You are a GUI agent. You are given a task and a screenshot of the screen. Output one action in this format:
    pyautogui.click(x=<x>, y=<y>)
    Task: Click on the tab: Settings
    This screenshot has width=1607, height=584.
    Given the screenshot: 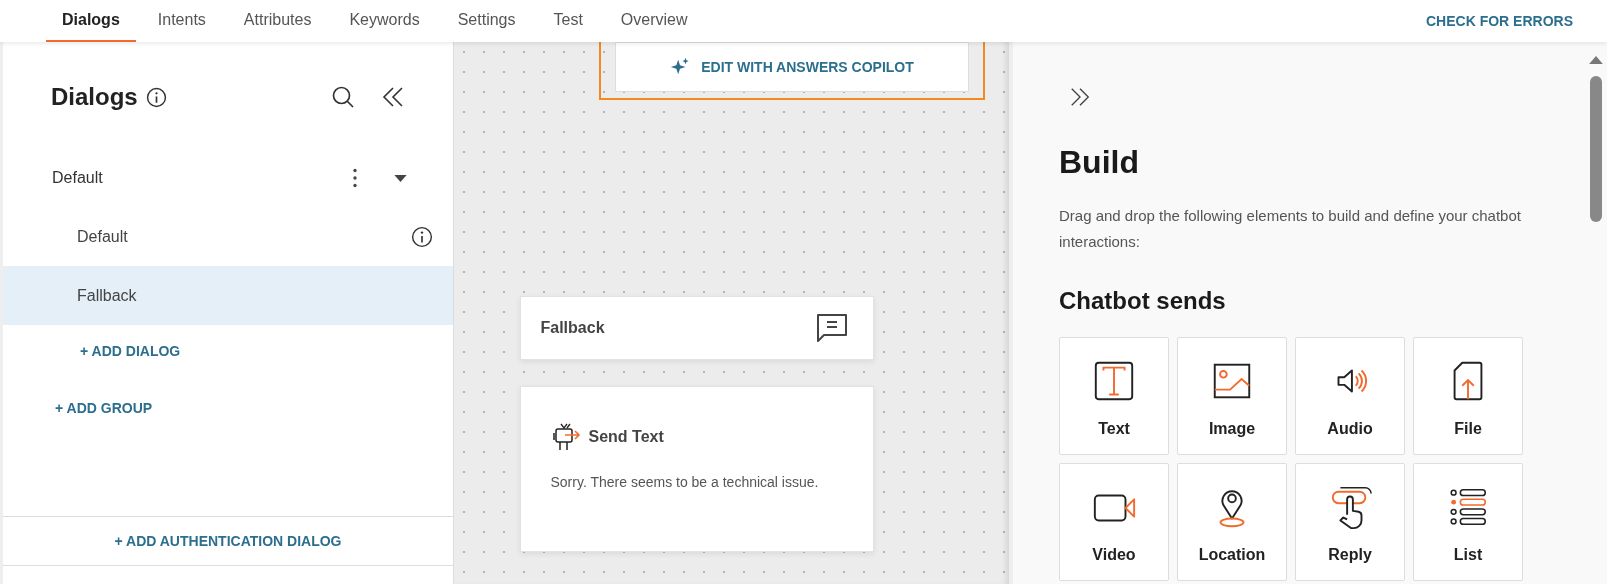 What is the action you would take?
    pyautogui.click(x=486, y=21)
    